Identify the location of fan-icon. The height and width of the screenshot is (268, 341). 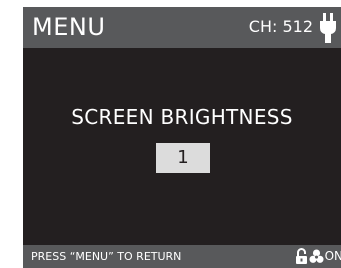
(316, 256).